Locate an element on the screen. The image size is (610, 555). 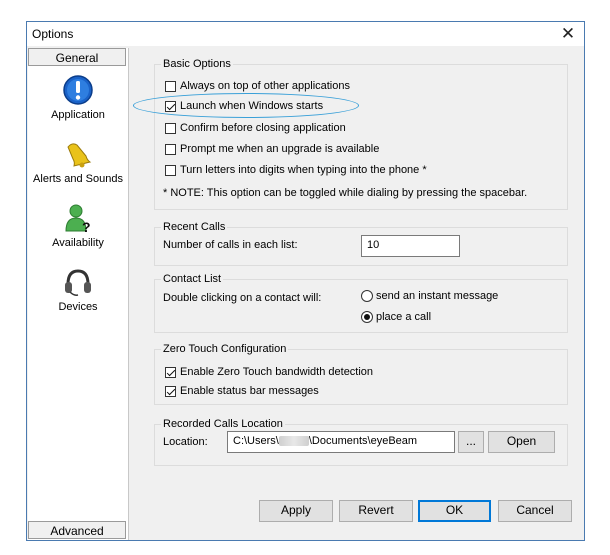
path-suffix: \Documents\eyeBeam is located at coordinates (363, 441).